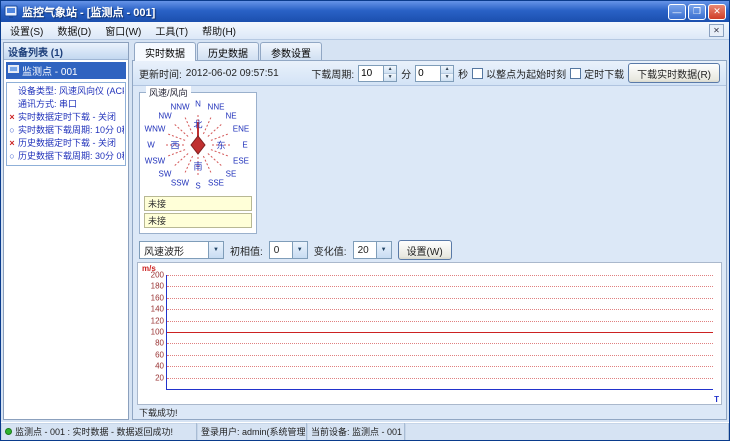 The image size is (730, 441). Describe the element at coordinates (216, 107) in the screenshot. I see `dir-label-nne: NNE` at that location.